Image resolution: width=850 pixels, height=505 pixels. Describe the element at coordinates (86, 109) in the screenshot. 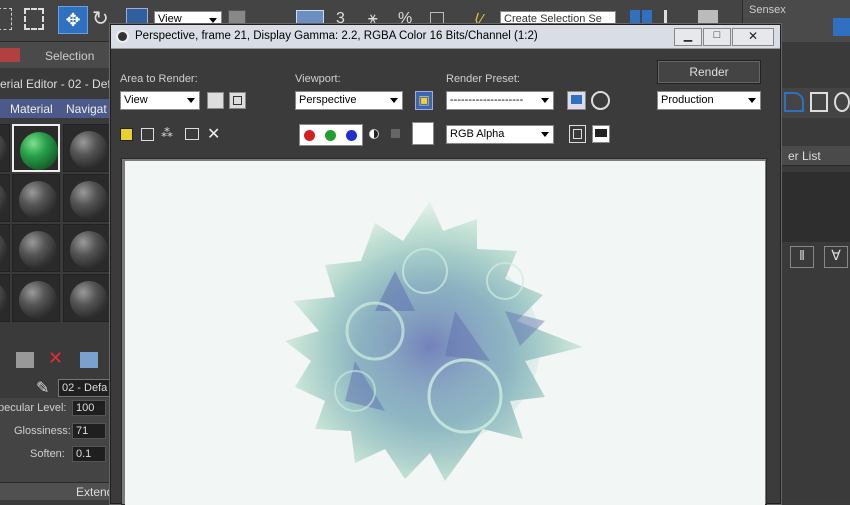

I see `menu-navigation: Navigat` at that location.